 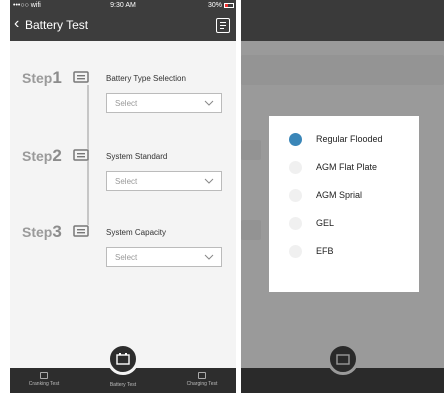 I want to click on status-time: 9:30 AM, so click(x=123, y=5).